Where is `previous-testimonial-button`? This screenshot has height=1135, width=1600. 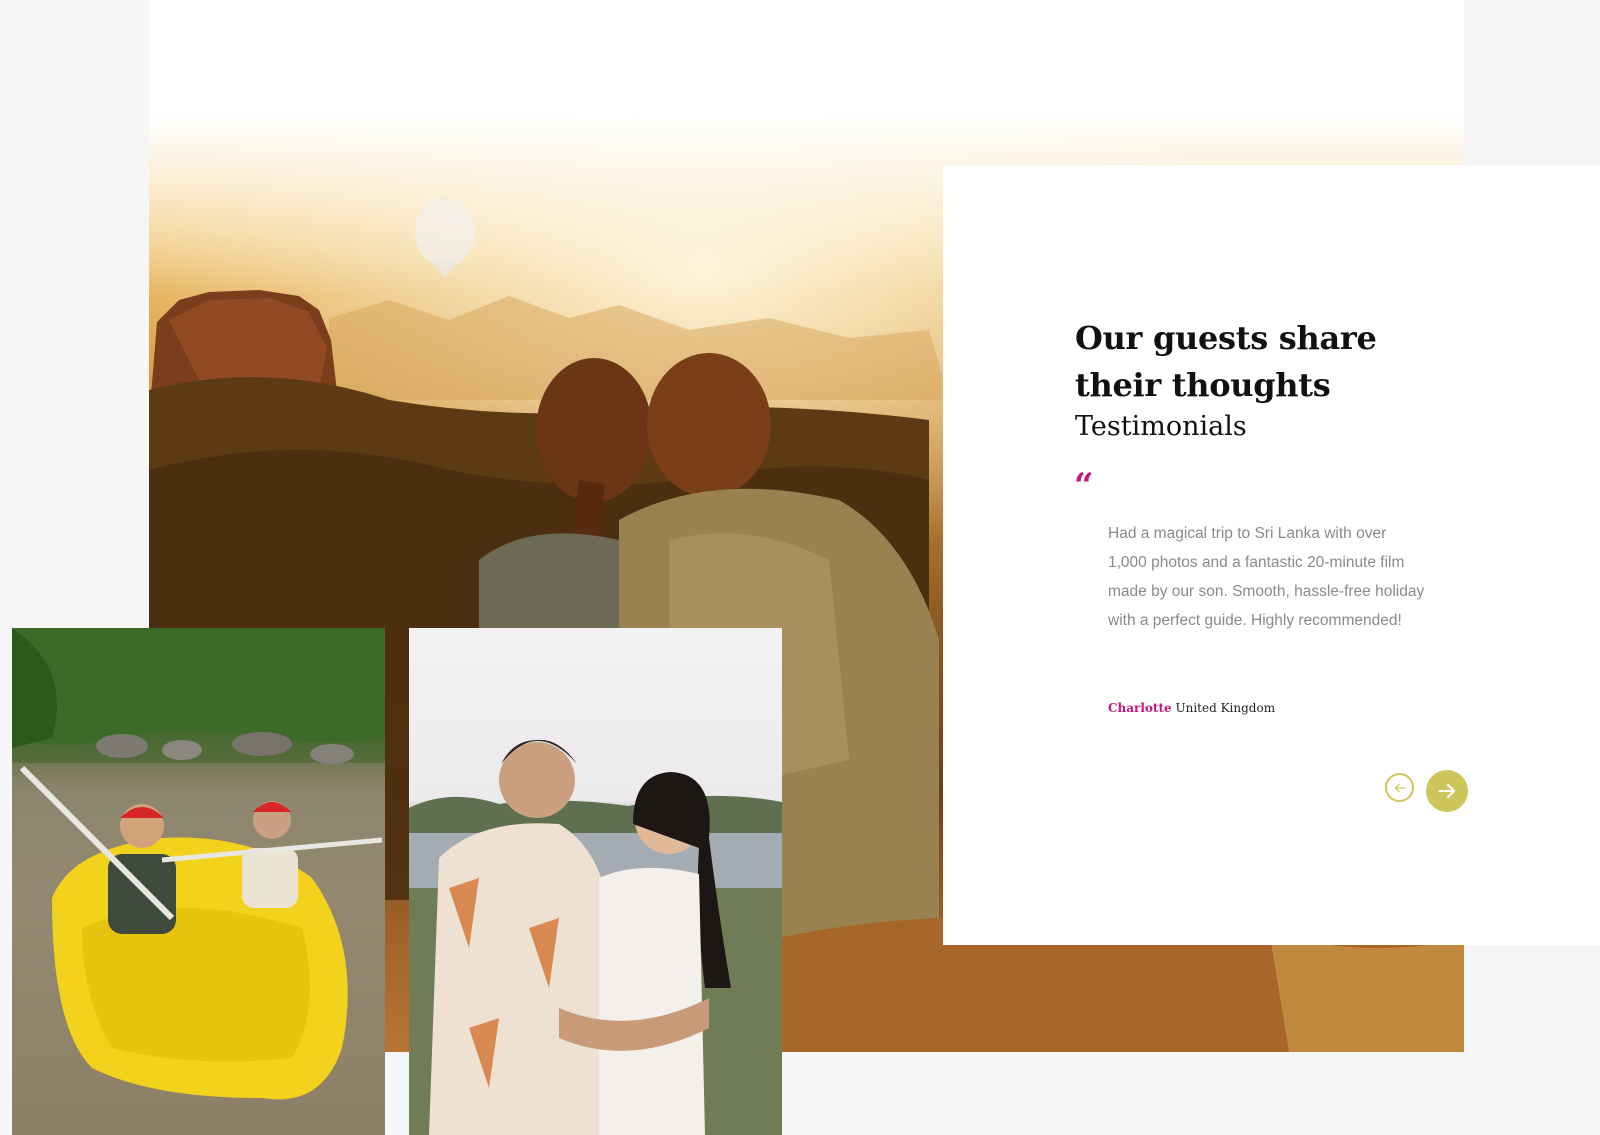 previous-testimonial-button is located at coordinates (1399, 787).